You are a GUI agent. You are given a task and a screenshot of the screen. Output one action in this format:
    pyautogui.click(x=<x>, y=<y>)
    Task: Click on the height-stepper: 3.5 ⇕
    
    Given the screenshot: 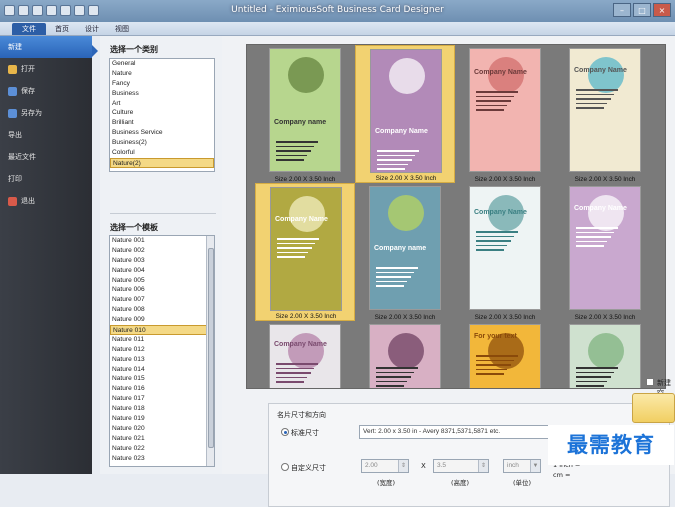 What is the action you would take?
    pyautogui.click(x=461, y=466)
    